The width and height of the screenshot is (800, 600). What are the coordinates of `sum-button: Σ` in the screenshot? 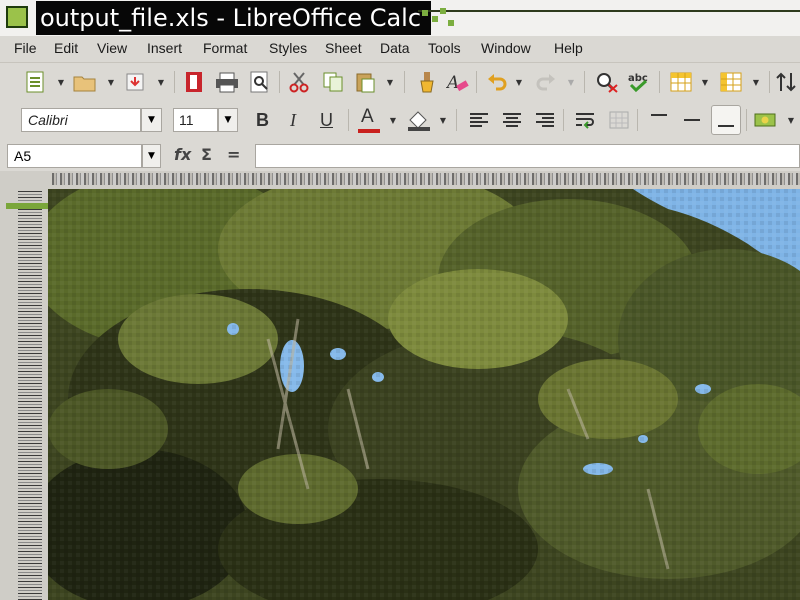 It's located at (206, 154).